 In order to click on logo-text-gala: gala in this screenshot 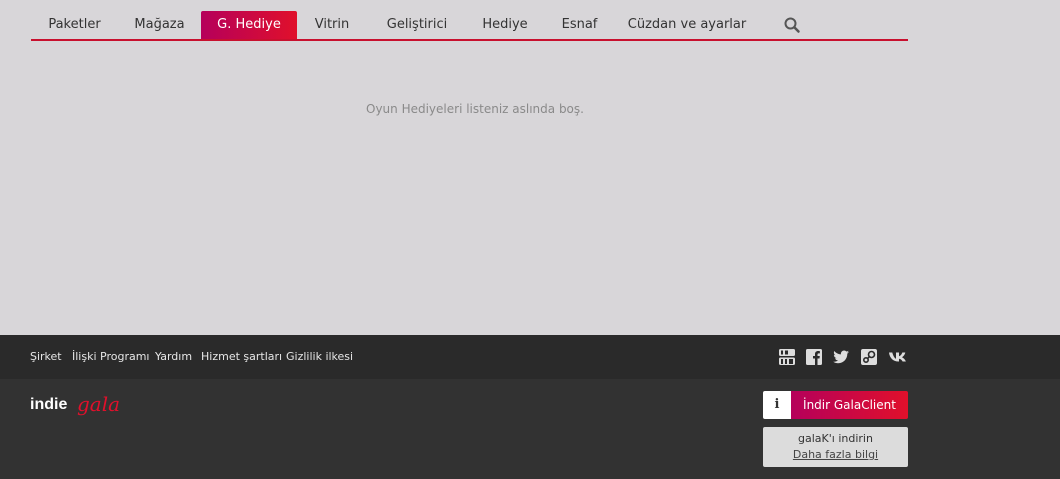, I will do `click(98, 404)`.